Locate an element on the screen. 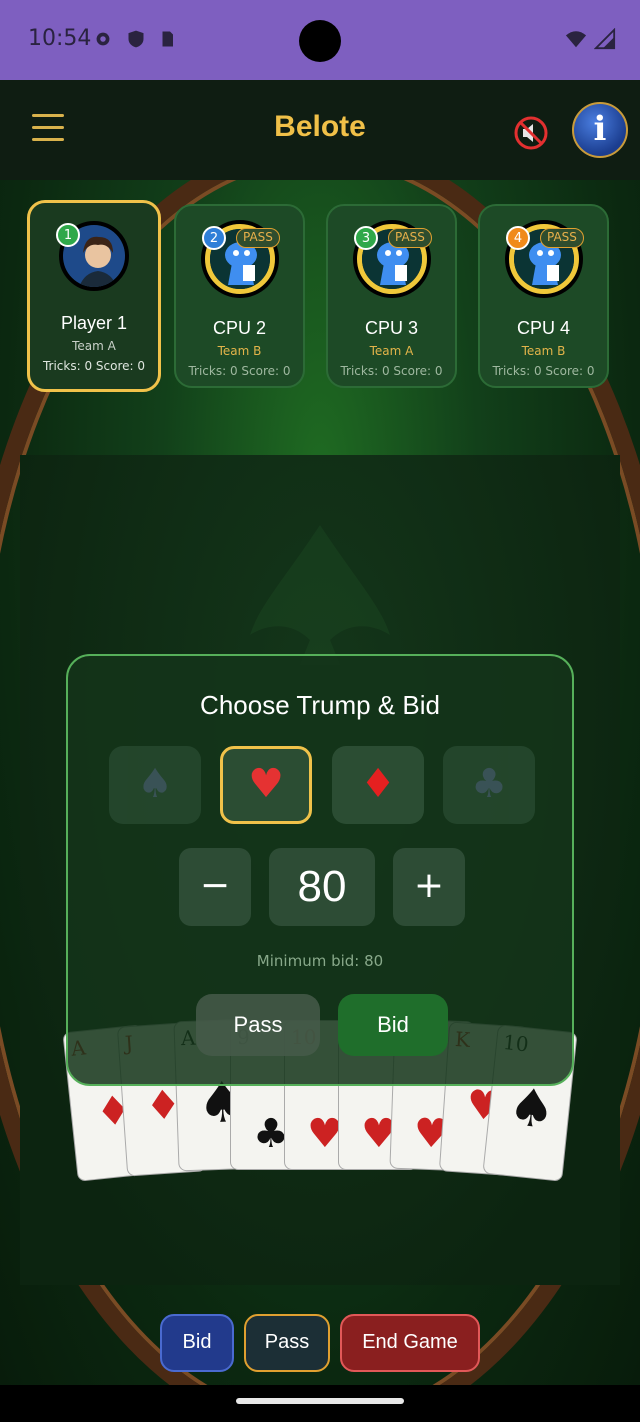 Image resolution: width=640 pixels, height=1422 pixels. end-game-button: End Game is located at coordinates (410, 1343).